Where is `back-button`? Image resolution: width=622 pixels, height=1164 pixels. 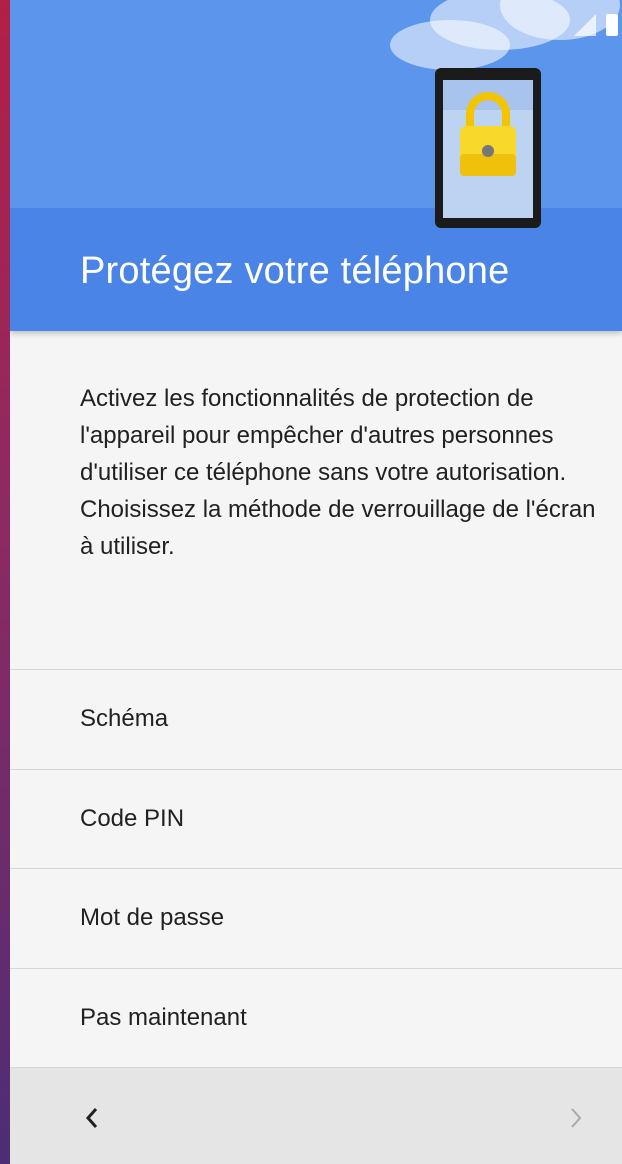 back-button is located at coordinates (92, 1118).